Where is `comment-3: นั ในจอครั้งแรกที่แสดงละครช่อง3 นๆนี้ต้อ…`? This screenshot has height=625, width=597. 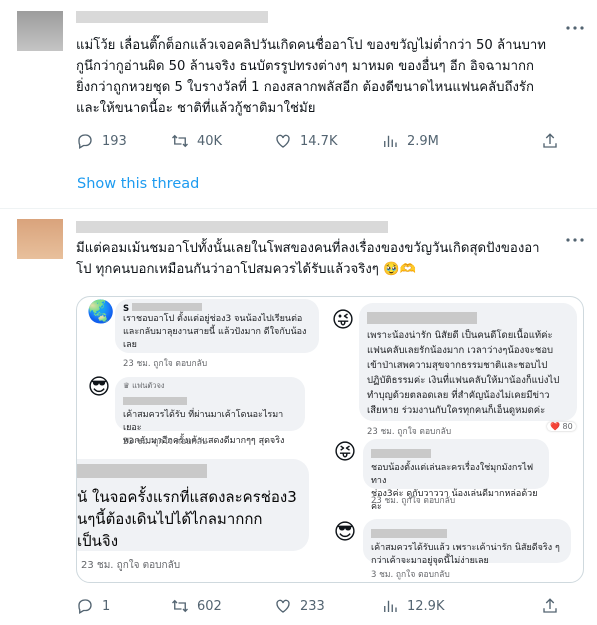
comment-3: นั ในจอครั้งแรกที่แสดงละครช่อง3 นๆนี้ต้อ… is located at coordinates (193, 505).